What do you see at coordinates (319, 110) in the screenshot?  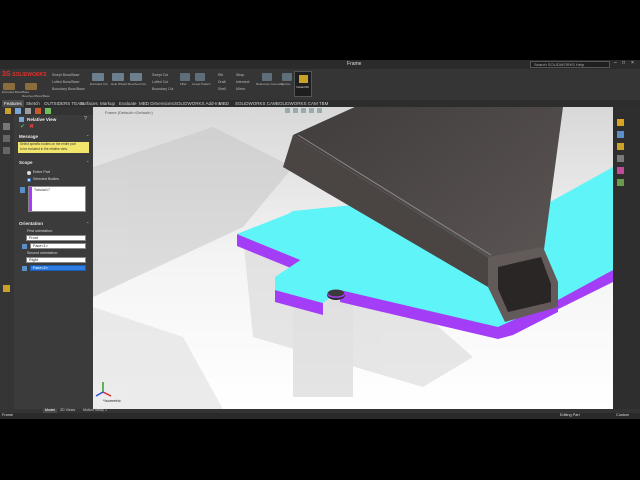 I see `display-style-icon` at bounding box center [319, 110].